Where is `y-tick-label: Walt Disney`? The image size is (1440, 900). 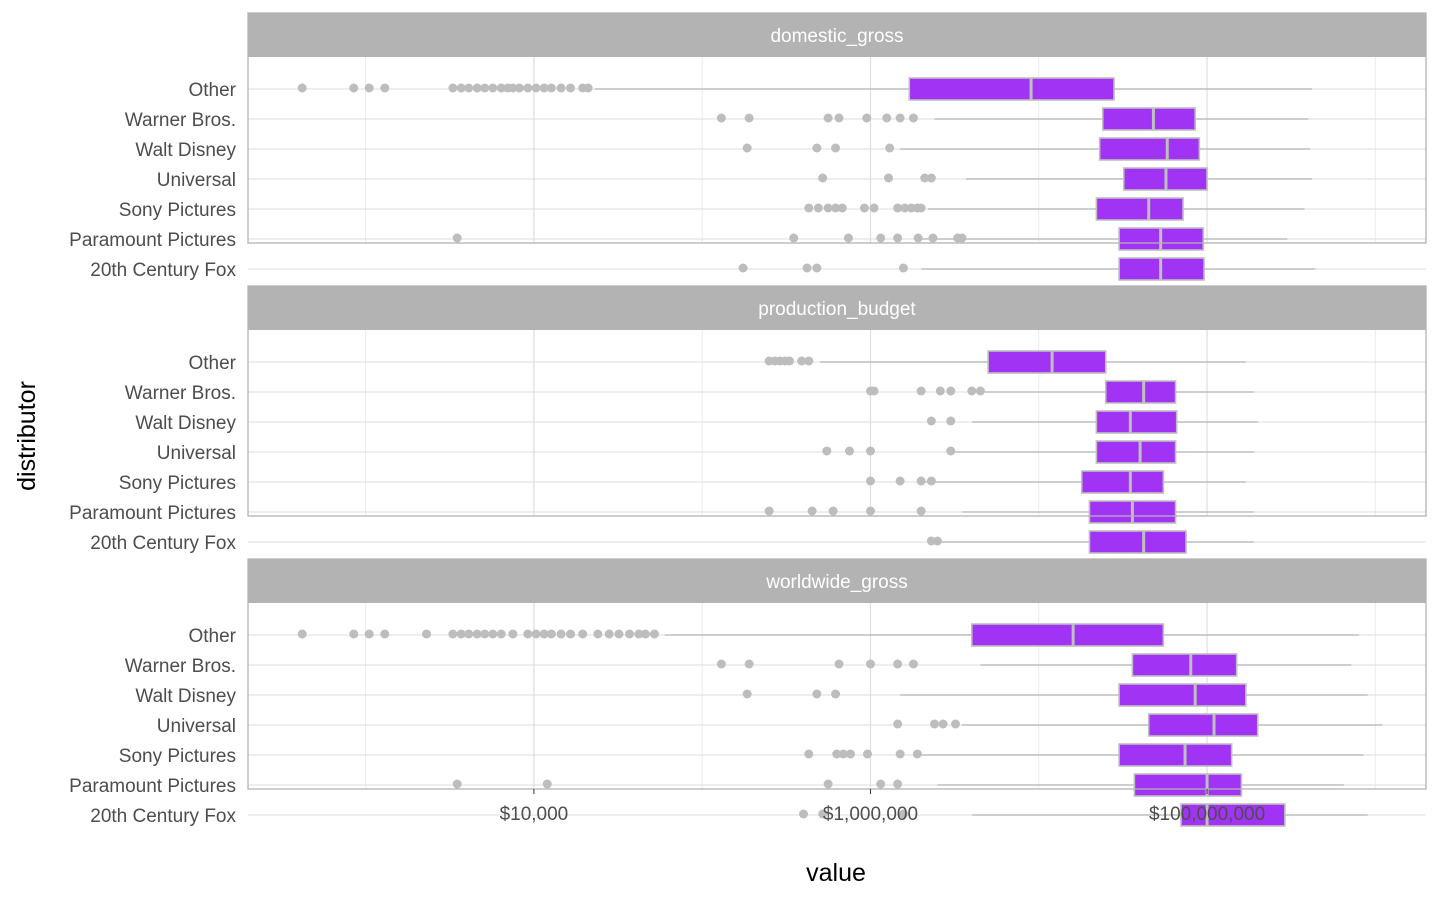 y-tick-label: Walt Disney is located at coordinates (185, 150).